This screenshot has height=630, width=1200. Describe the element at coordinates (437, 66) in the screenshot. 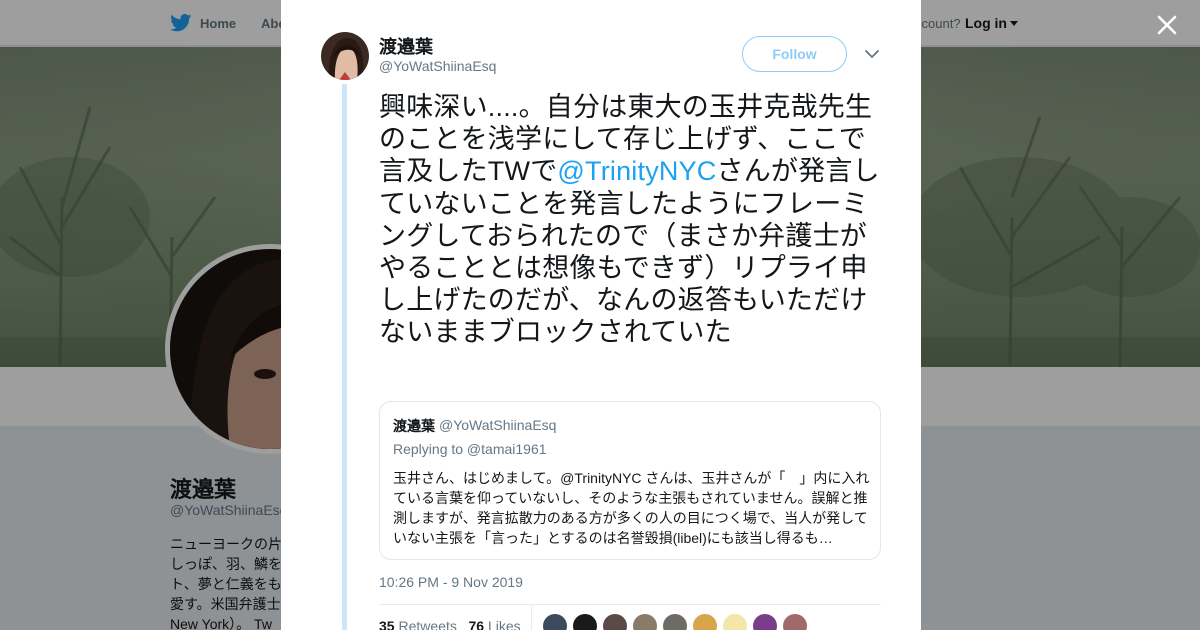

I see `tweet-author-handle: @YoWatShiinaEsq` at that location.